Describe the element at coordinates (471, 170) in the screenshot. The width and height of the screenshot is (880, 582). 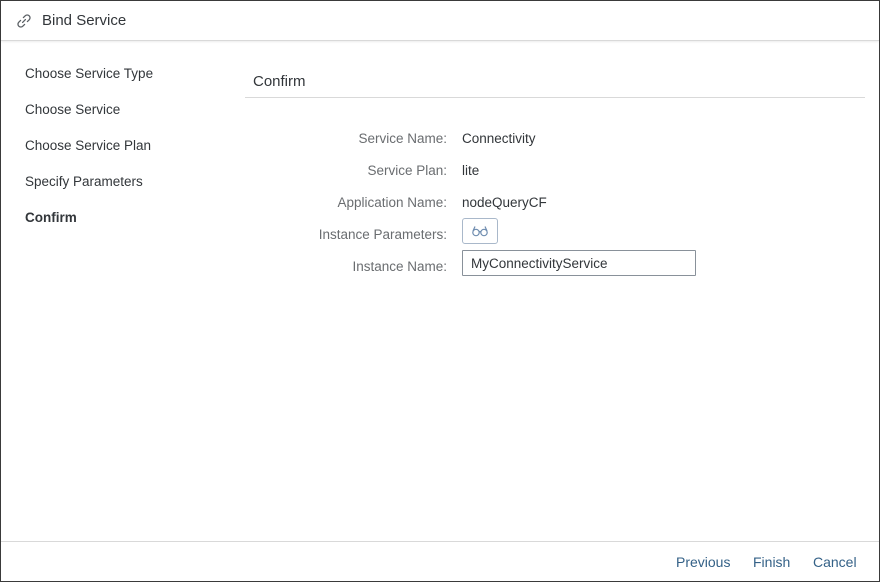
I see `service-plan-value: lite` at that location.